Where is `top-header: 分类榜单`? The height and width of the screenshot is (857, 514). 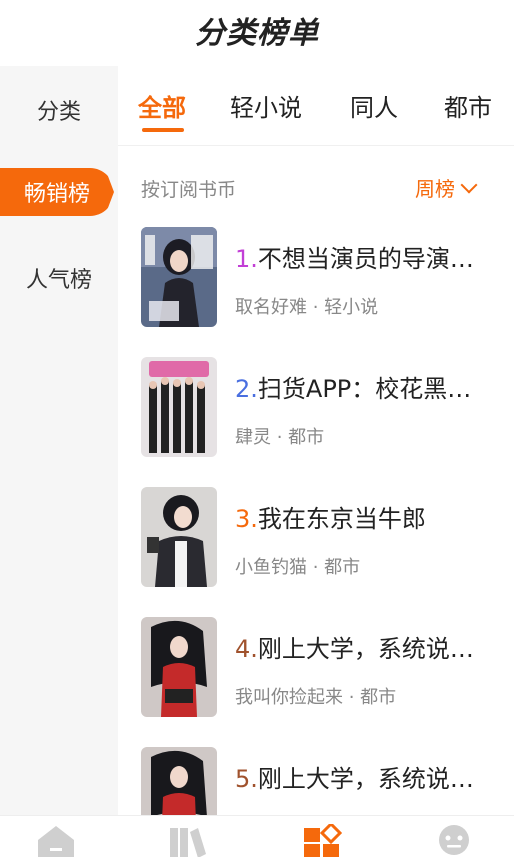 top-header: 分类榜单 is located at coordinates (257, 33).